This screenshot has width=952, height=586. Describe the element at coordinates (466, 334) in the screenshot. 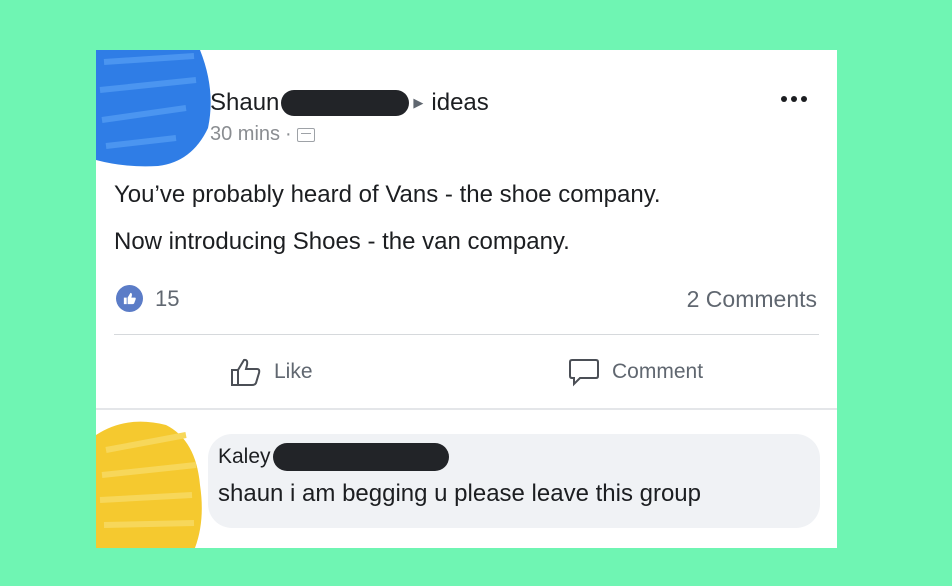

I see `divider` at that location.